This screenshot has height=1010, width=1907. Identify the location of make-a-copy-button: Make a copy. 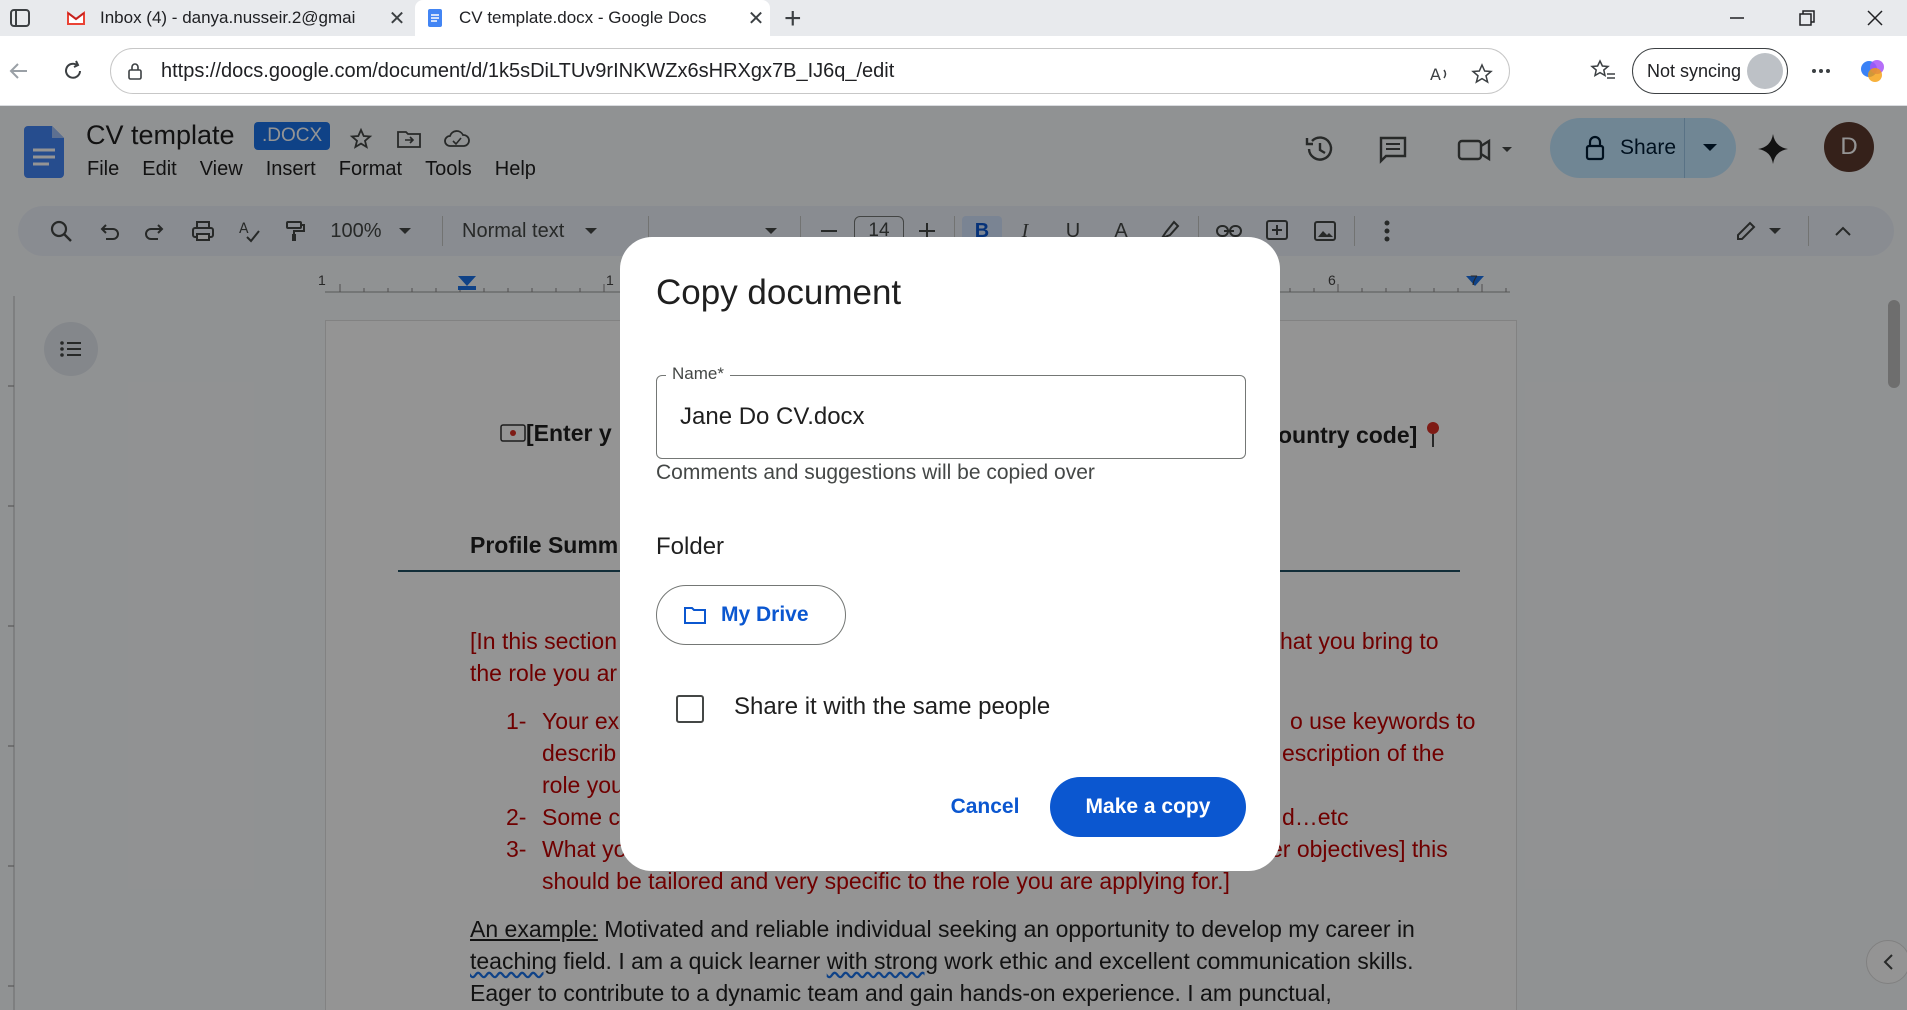
(1148, 807).